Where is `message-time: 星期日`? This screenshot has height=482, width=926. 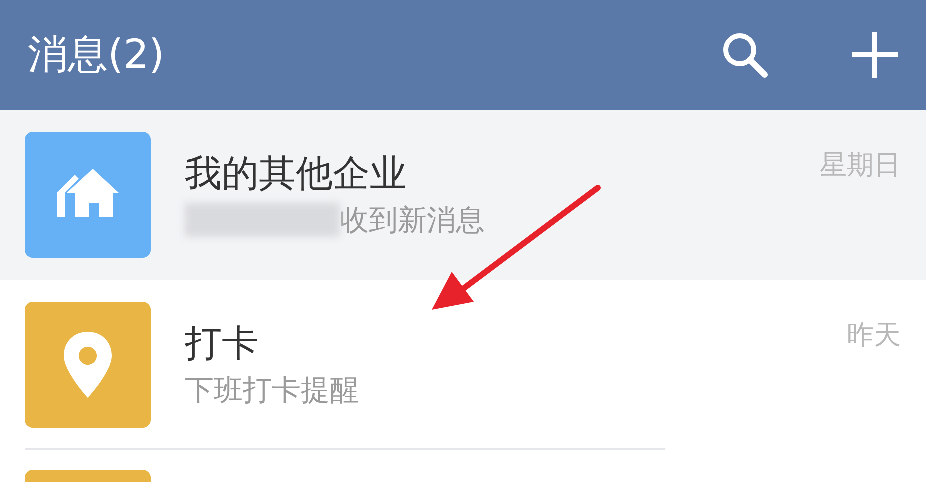
message-time: 星期日 is located at coordinates (860, 166).